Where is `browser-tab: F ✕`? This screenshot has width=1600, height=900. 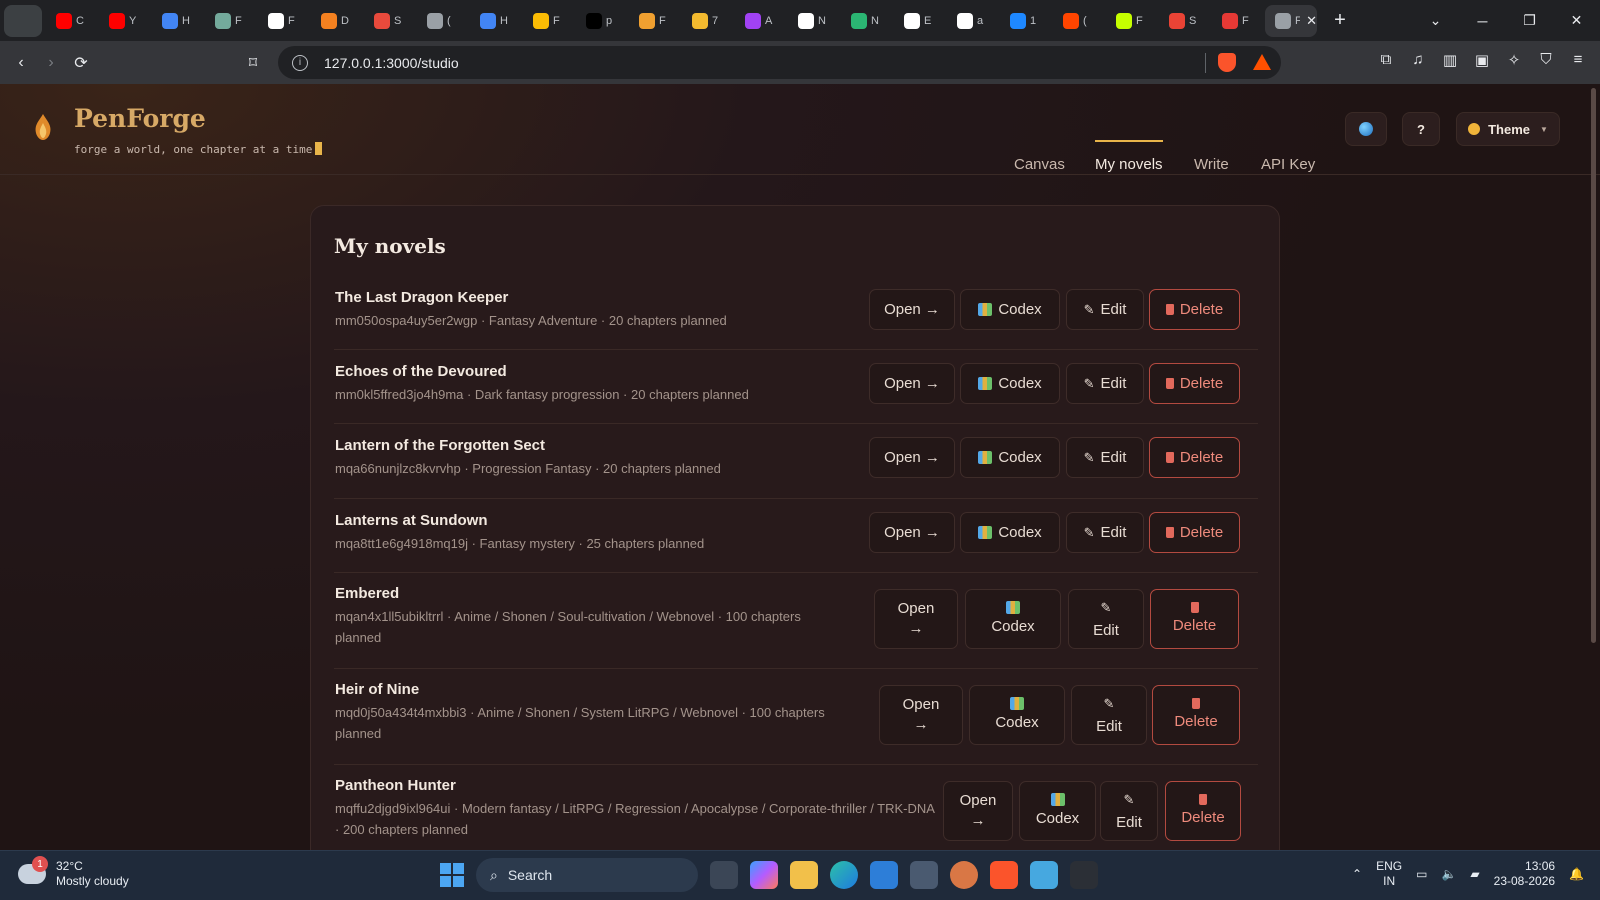 browser-tab: F ✕ is located at coordinates (1291, 20).